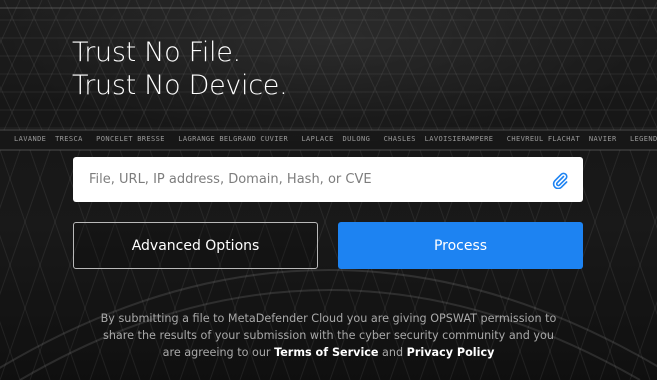 Image resolution: width=657 pixels, height=380 pixels. Describe the element at coordinates (479, 139) in the screenshot. I see `tower-name: AMPERE` at that location.